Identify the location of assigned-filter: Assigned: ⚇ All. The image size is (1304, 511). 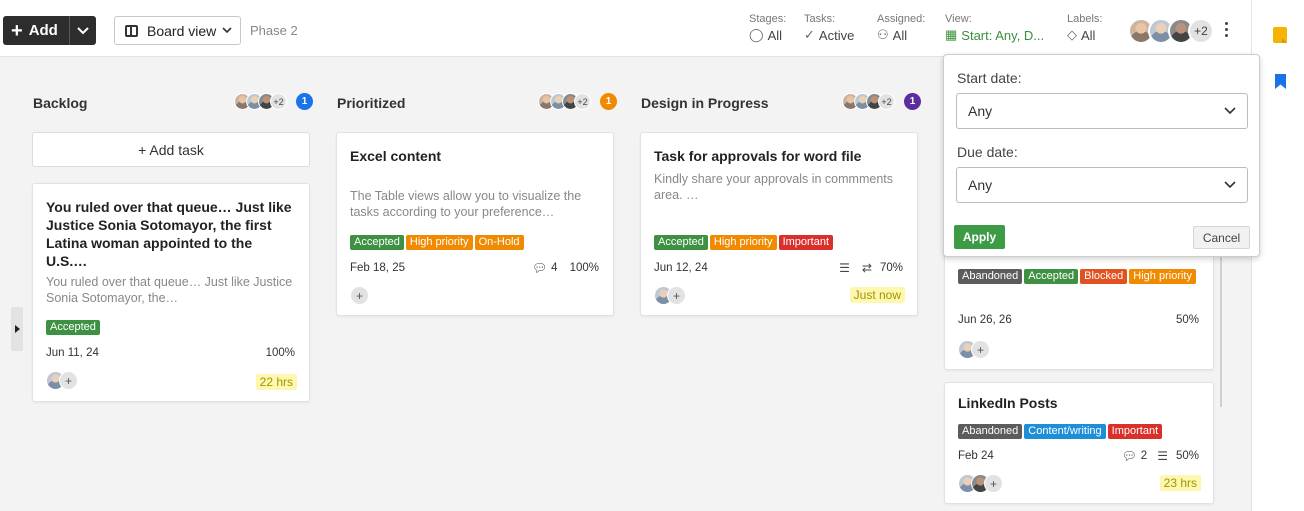
(901, 28).